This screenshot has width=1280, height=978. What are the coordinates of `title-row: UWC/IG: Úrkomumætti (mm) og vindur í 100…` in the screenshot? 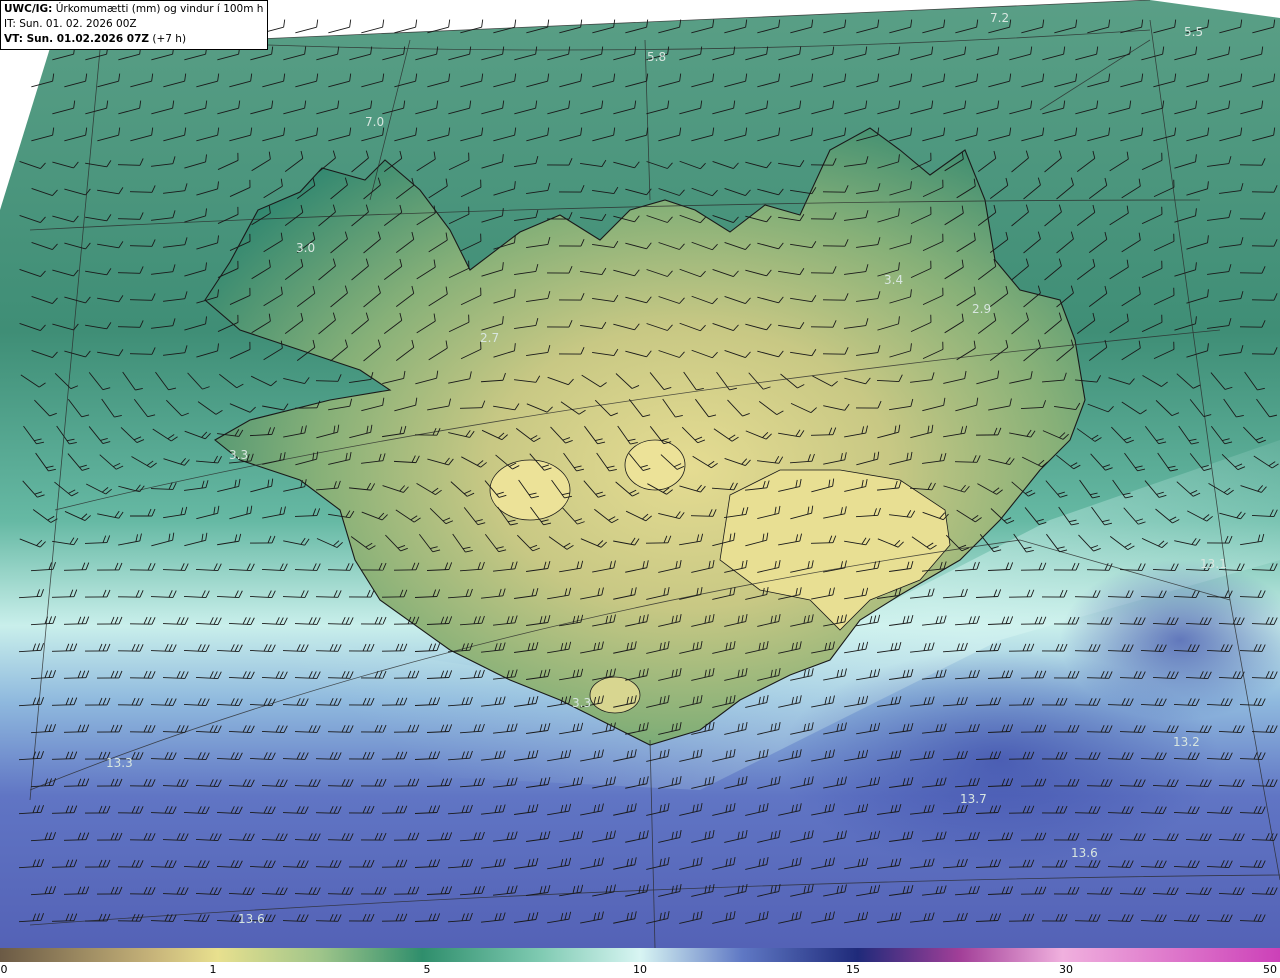 It's located at (134, 9).